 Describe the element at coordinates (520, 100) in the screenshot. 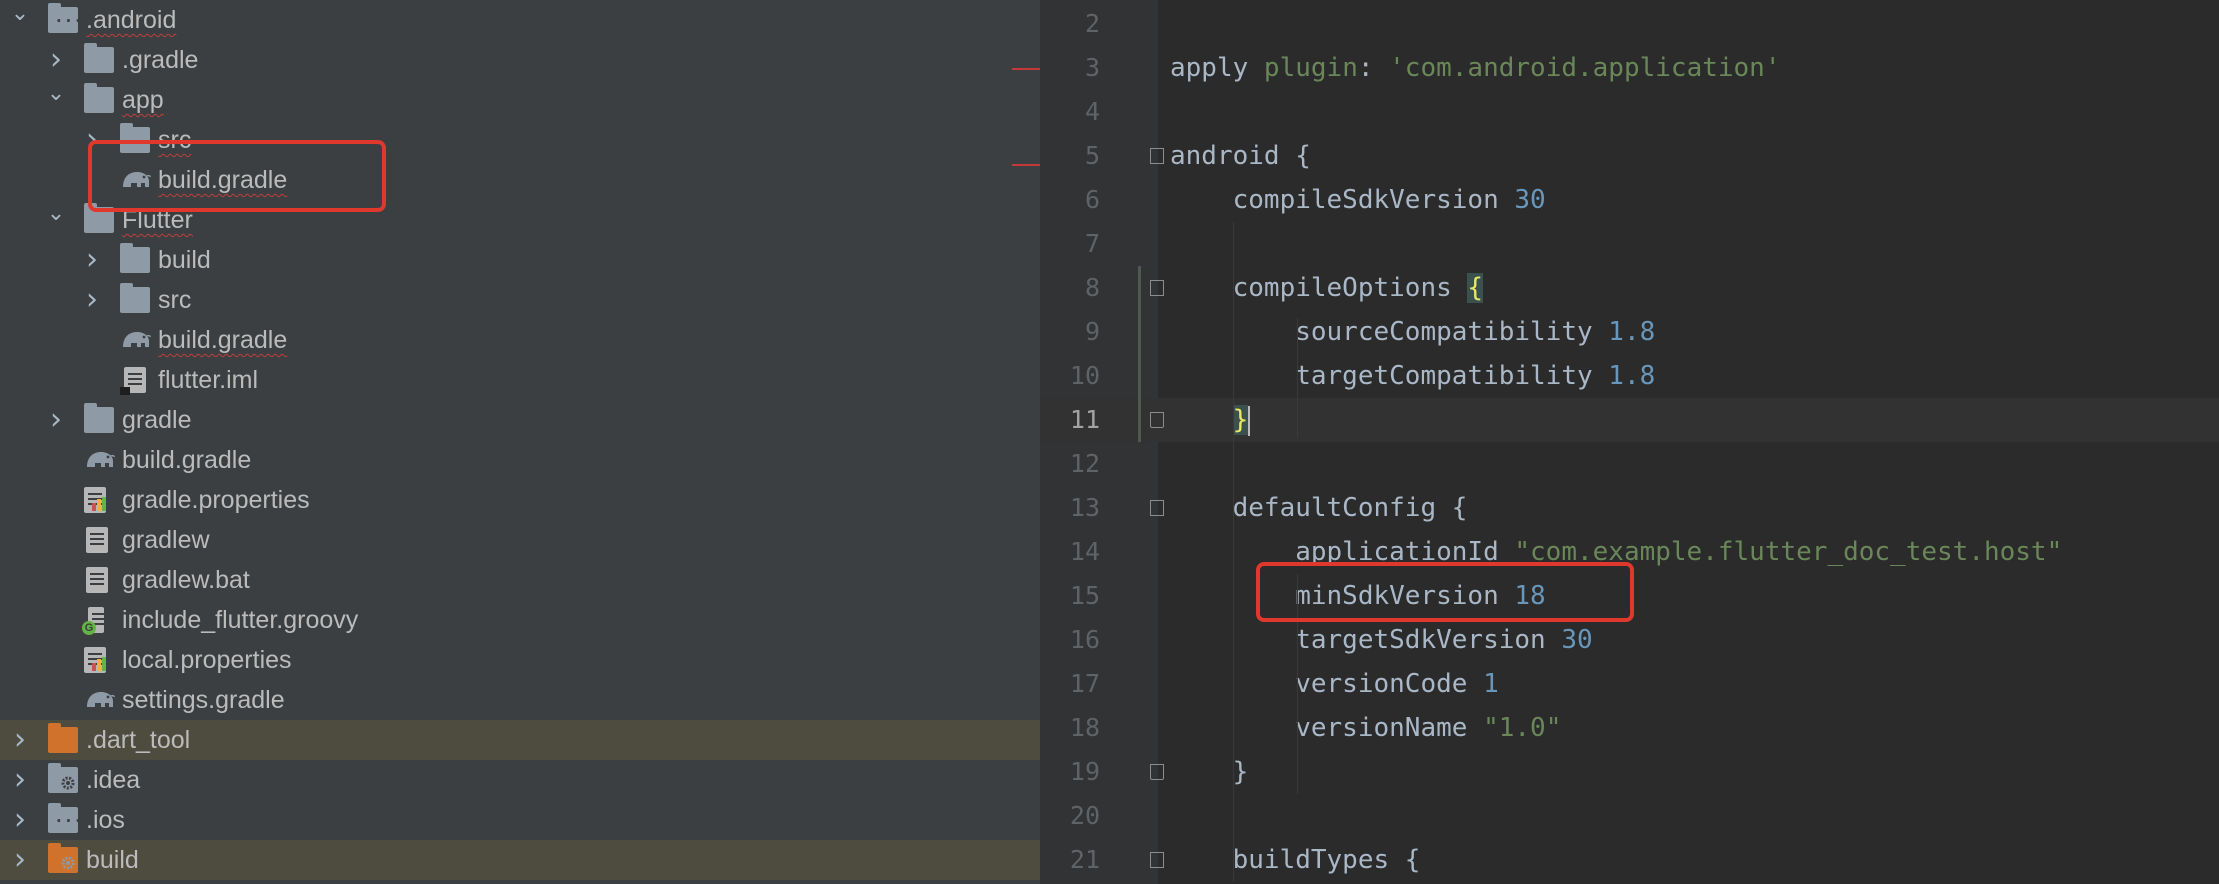

I see `tree-row: ⌄ app` at that location.